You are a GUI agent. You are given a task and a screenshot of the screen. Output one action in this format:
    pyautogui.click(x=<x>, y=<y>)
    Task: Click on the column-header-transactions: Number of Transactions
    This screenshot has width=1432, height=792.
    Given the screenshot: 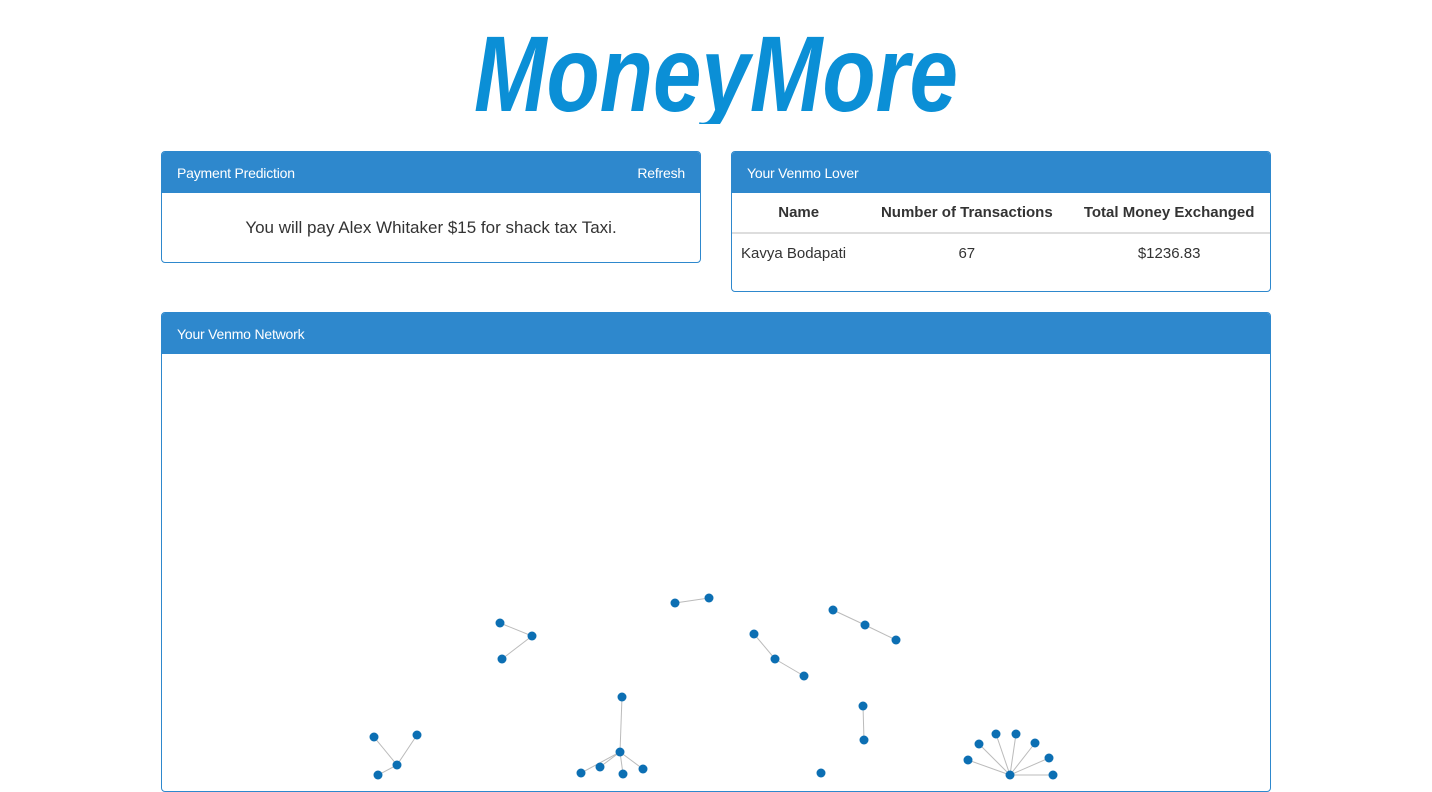 What is the action you would take?
    pyautogui.click(x=967, y=213)
    